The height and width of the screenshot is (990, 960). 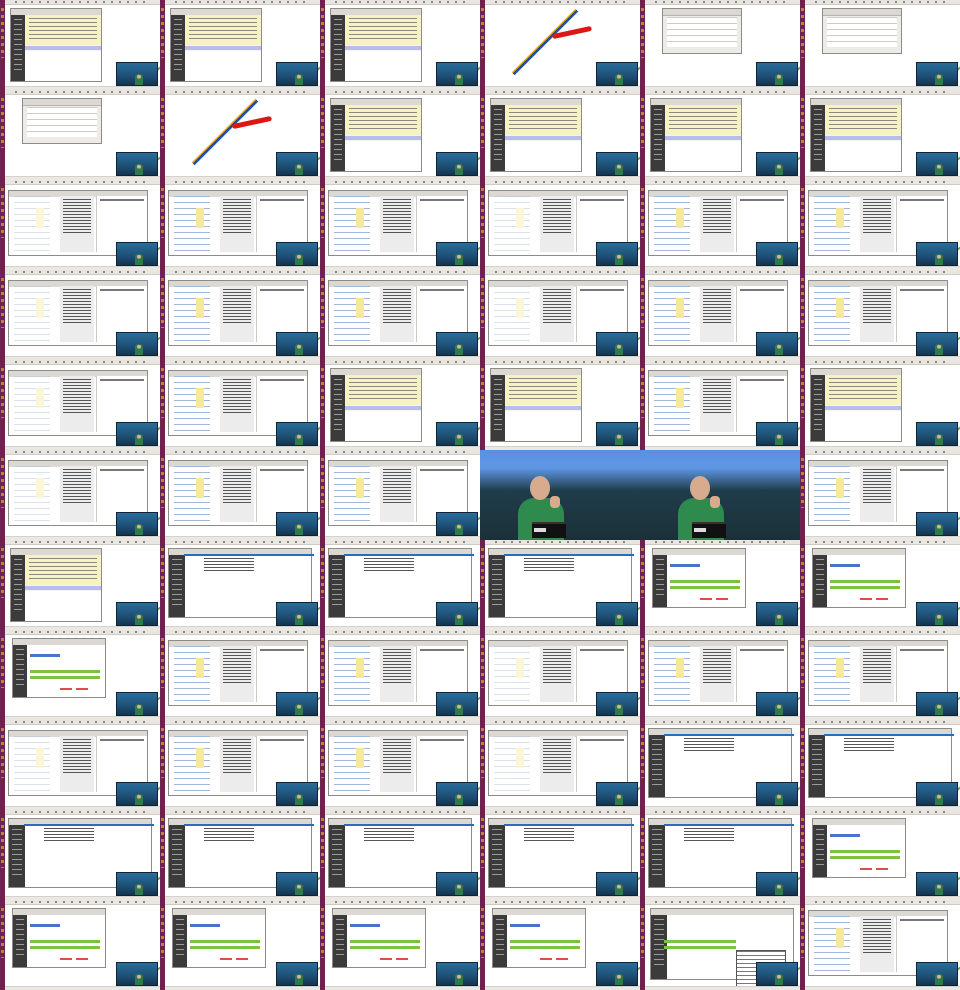 I want to click on status-bar, so click(x=402, y=988).